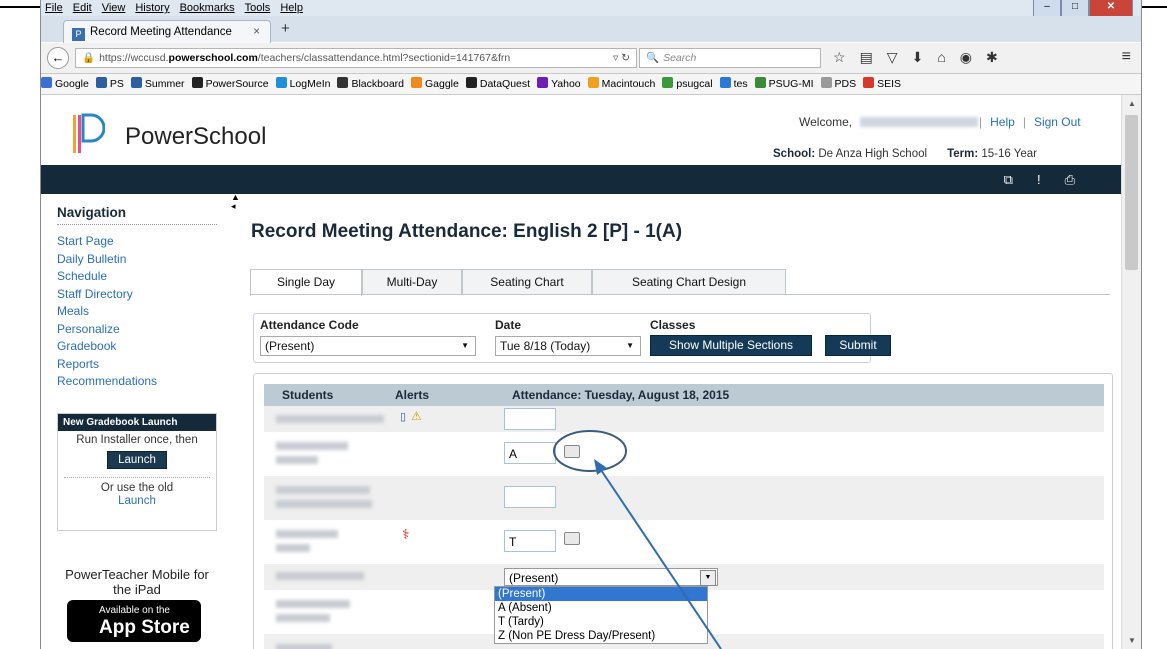 The width and height of the screenshot is (1167, 649). I want to click on attendance-code-value: (Present), so click(290, 346).